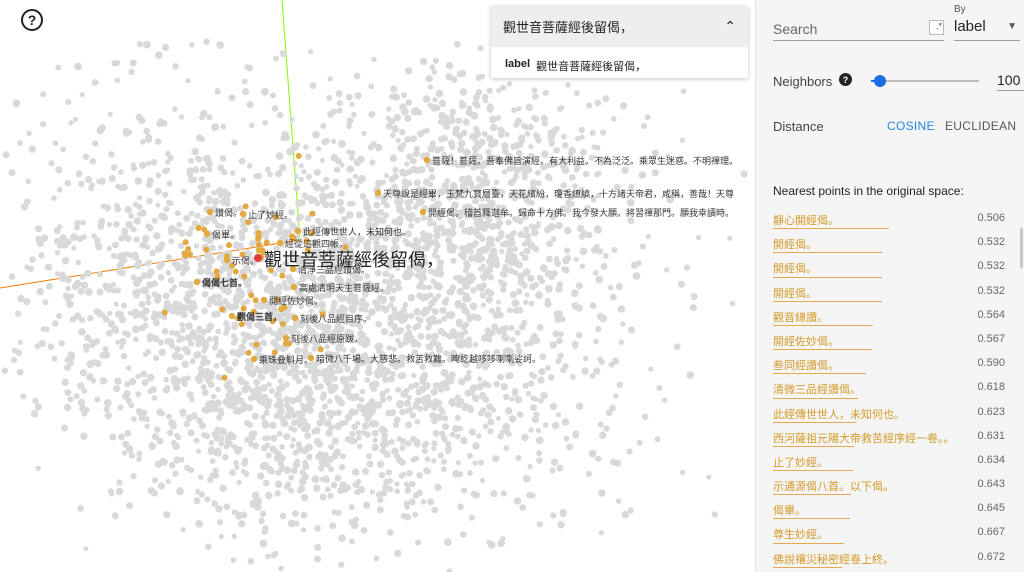 Image resolution: width=1024 pixels, height=572 pixels. Describe the element at coordinates (889, 291) in the screenshot. I see `nearest-point-row: 開經偈。 0.532` at that location.